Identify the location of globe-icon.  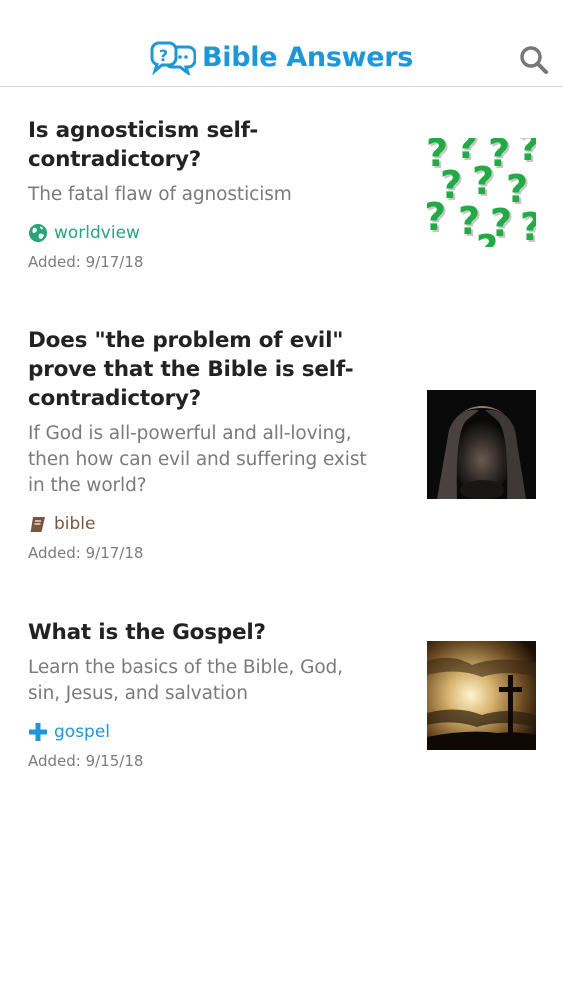
(38, 233).